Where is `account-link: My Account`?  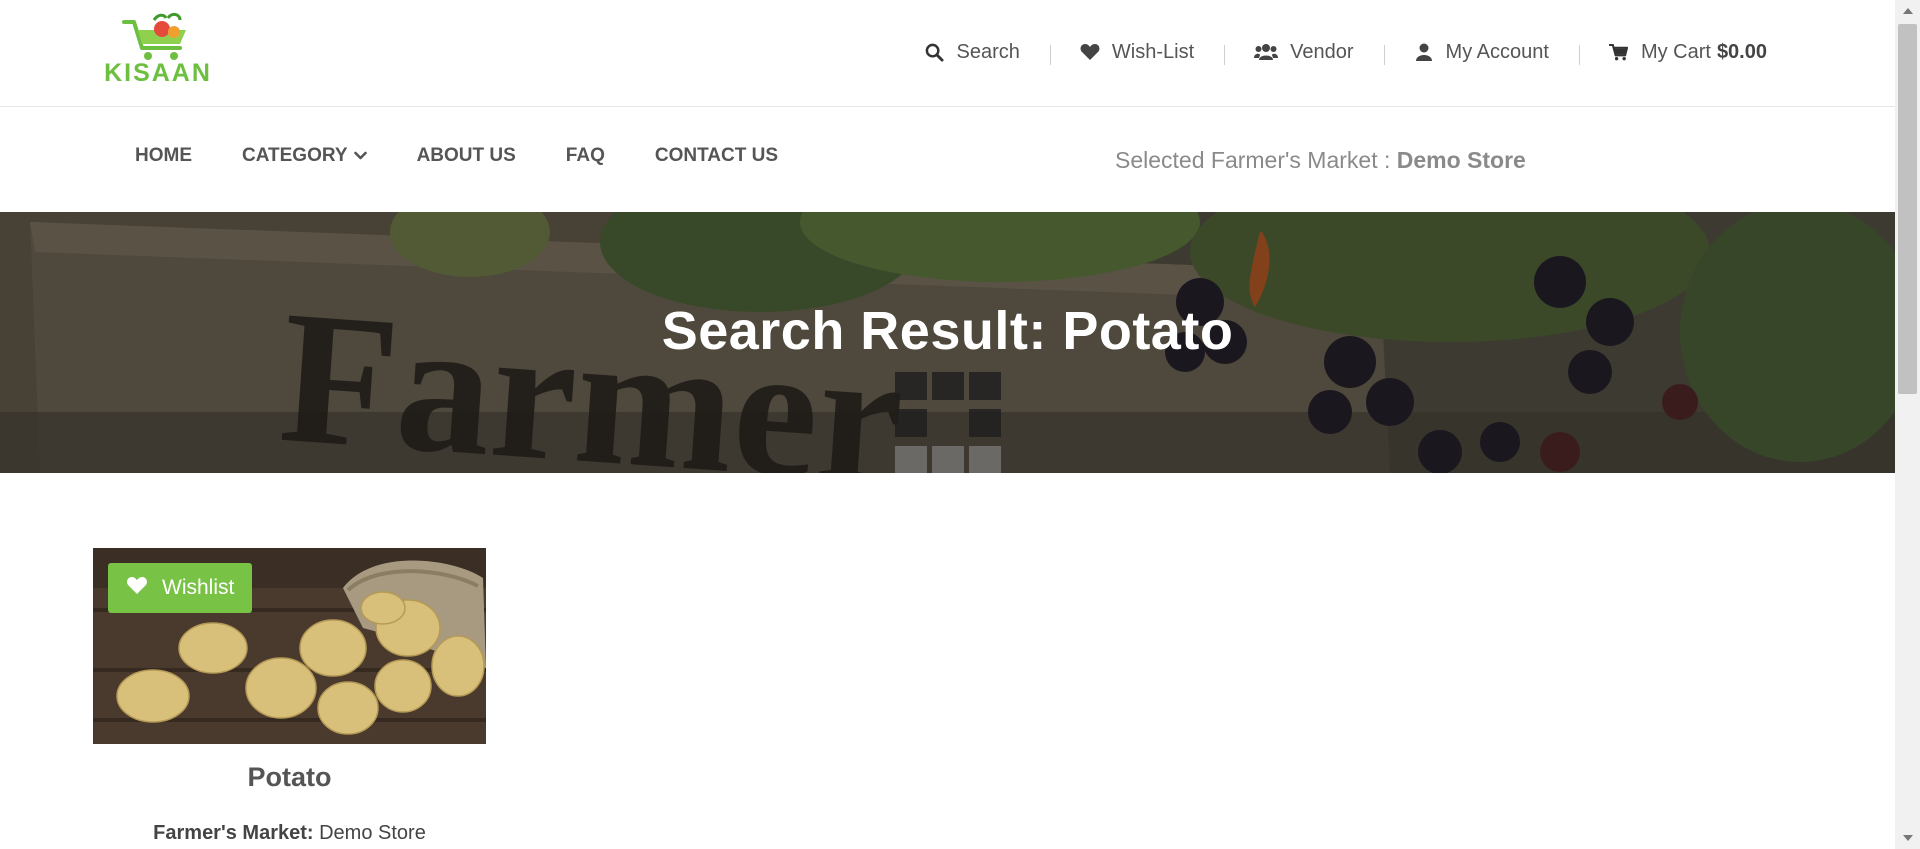 account-link: My Account is located at coordinates (1481, 52).